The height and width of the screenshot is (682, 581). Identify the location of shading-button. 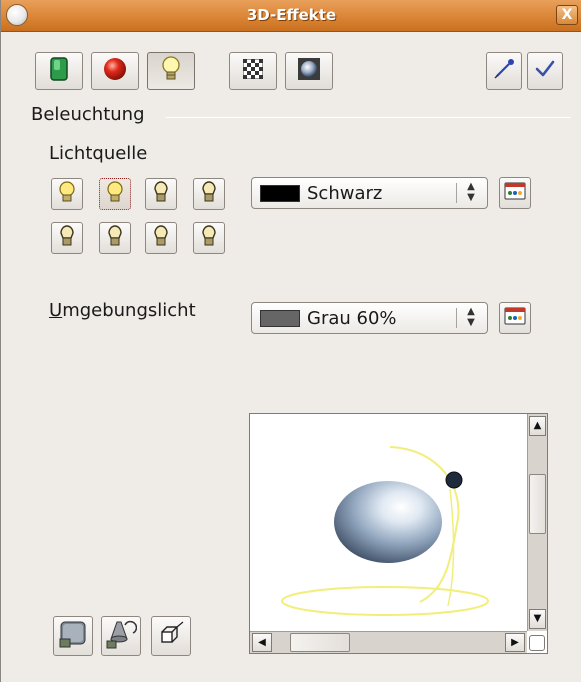
(115, 71).